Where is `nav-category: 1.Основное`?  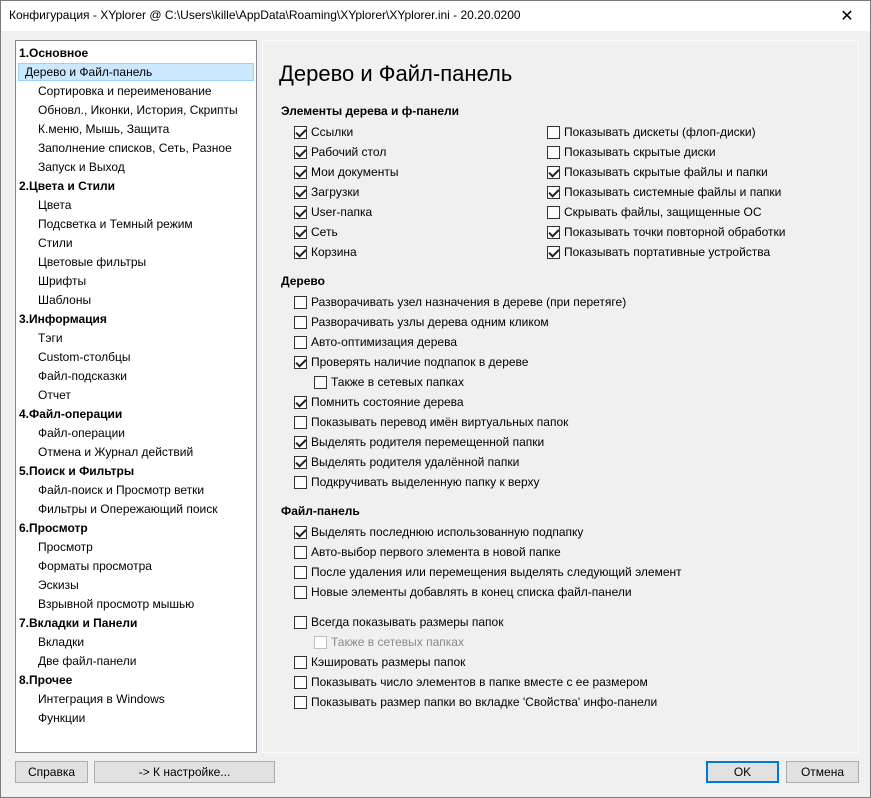
nav-category: 1.Основное is located at coordinates (53, 53).